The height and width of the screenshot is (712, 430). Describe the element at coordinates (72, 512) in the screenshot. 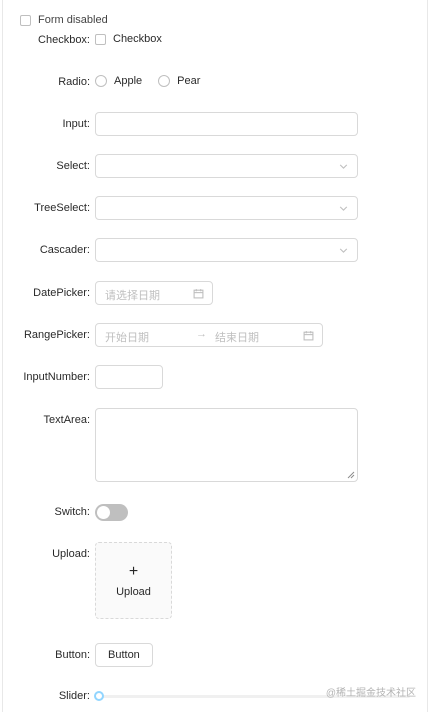

I see `switch-field-label: Switch:` at that location.